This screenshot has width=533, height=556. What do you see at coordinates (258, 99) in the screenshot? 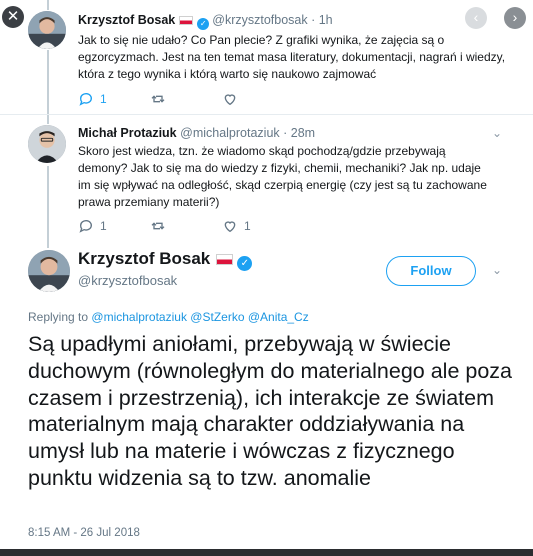
I see `like-button` at bounding box center [258, 99].